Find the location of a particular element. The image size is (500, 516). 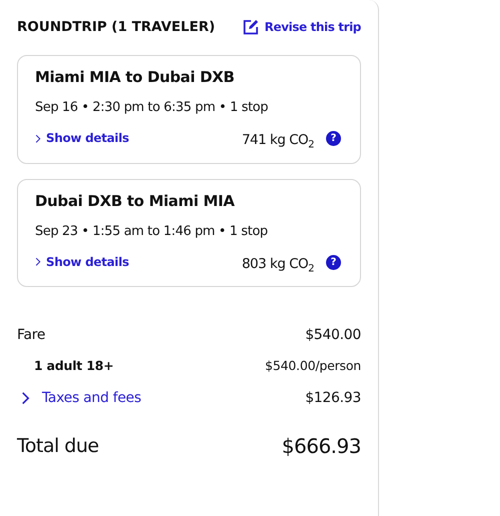

price-amount: $540.00 is located at coordinates (333, 334).